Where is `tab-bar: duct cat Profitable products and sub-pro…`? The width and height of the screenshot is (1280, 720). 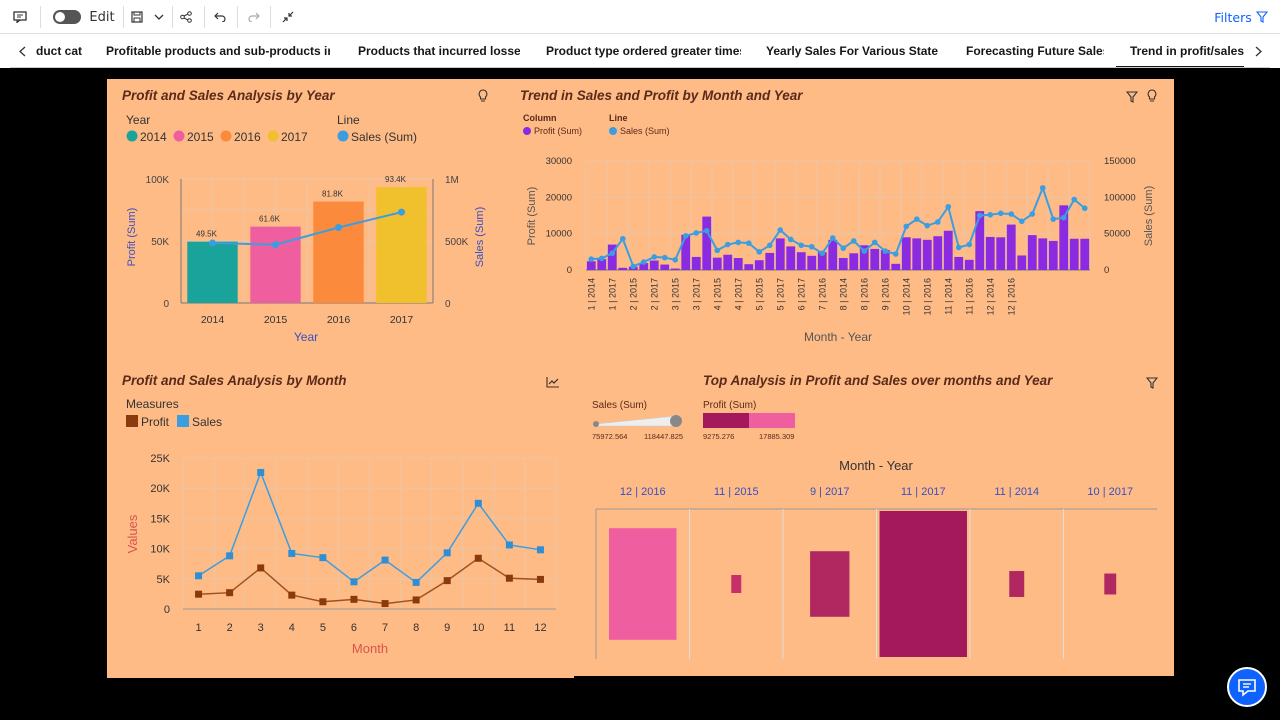 tab-bar: duct cat Profitable products and sub-pro… is located at coordinates (640, 51).